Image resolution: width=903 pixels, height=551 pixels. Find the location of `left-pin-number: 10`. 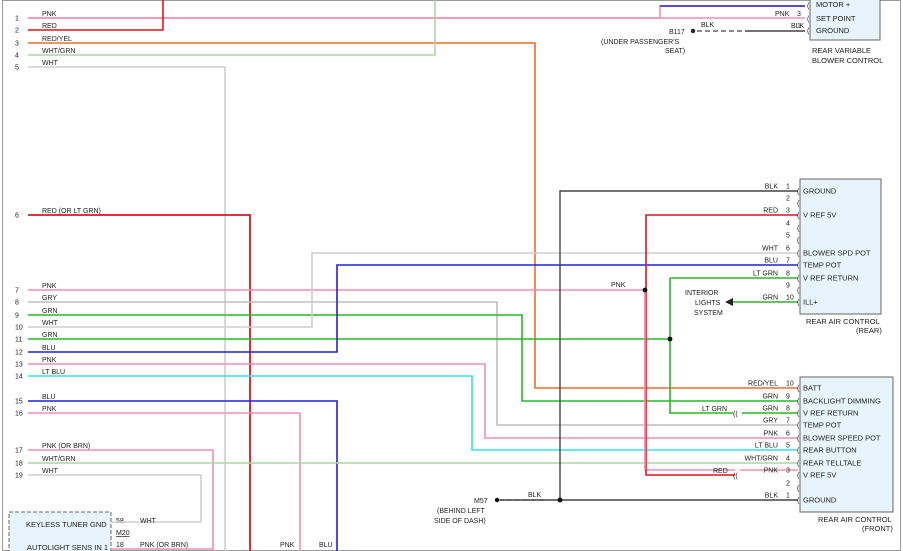

left-pin-number: 10 is located at coordinates (19, 328).